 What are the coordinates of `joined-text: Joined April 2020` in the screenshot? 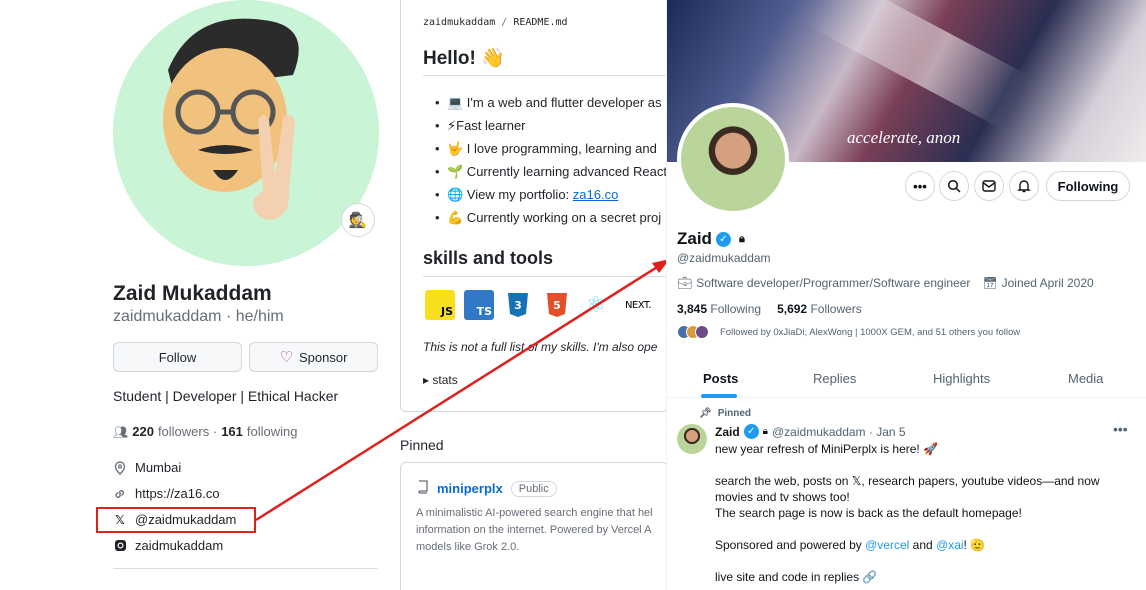 It's located at (1047, 283).